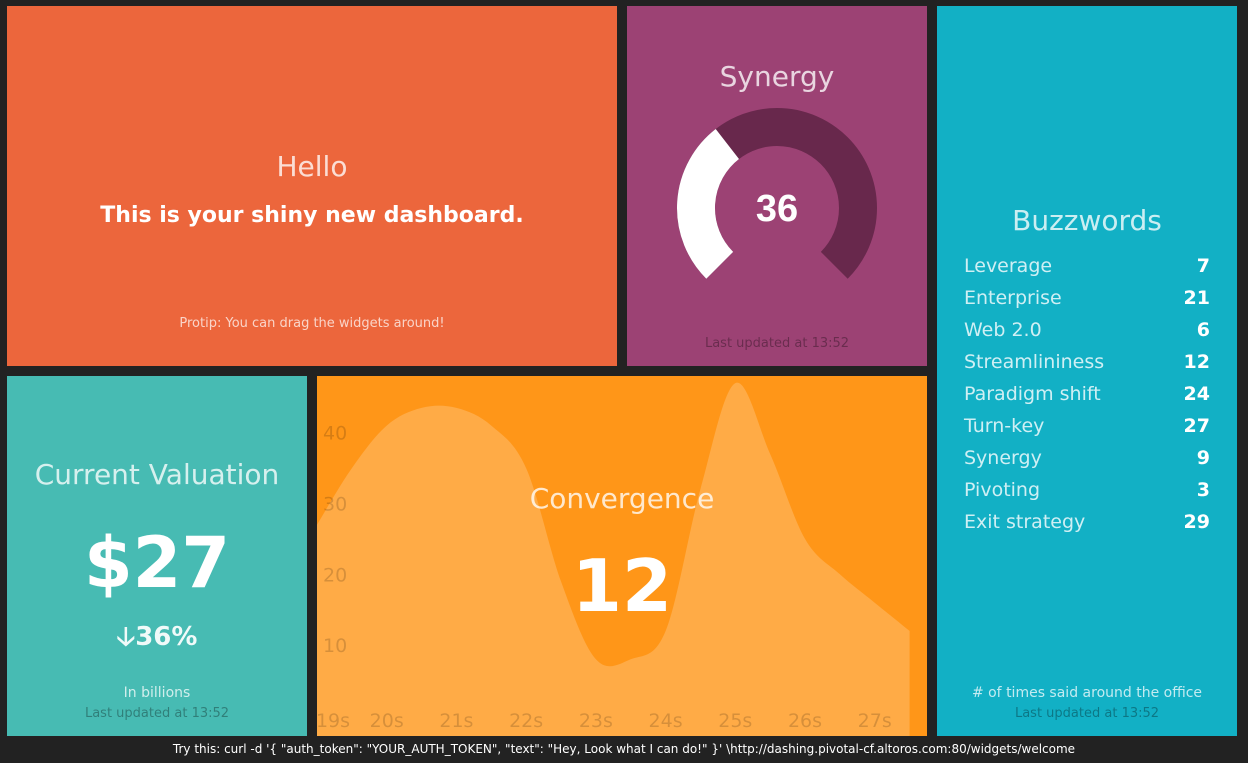 Image resolution: width=1248 pixels, height=763 pixels. Describe the element at coordinates (335, 434) in the screenshot. I see `y-tick-label: 40` at that location.